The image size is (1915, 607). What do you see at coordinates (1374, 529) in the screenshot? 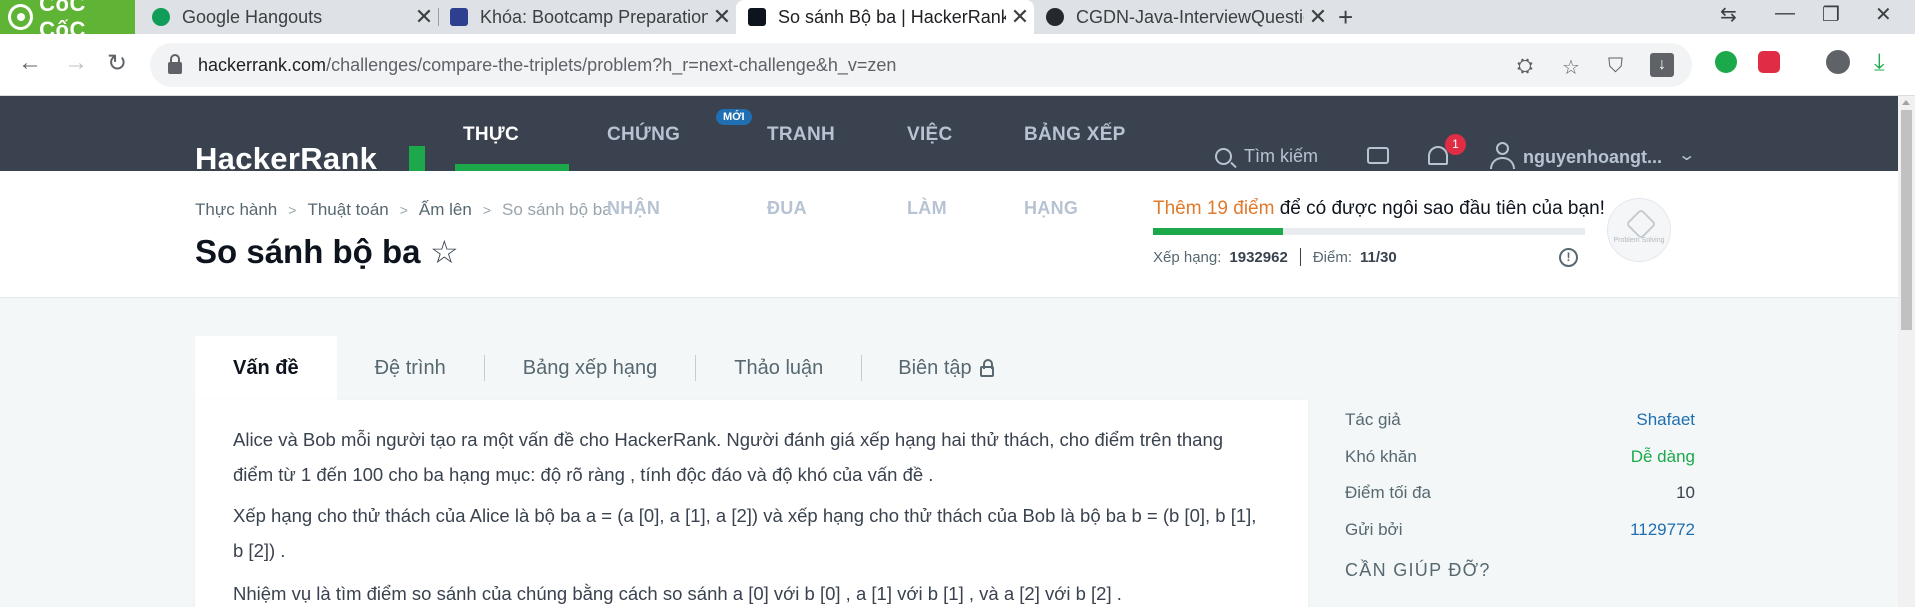
I see `detail-label: Gửi bởi` at bounding box center [1374, 529].